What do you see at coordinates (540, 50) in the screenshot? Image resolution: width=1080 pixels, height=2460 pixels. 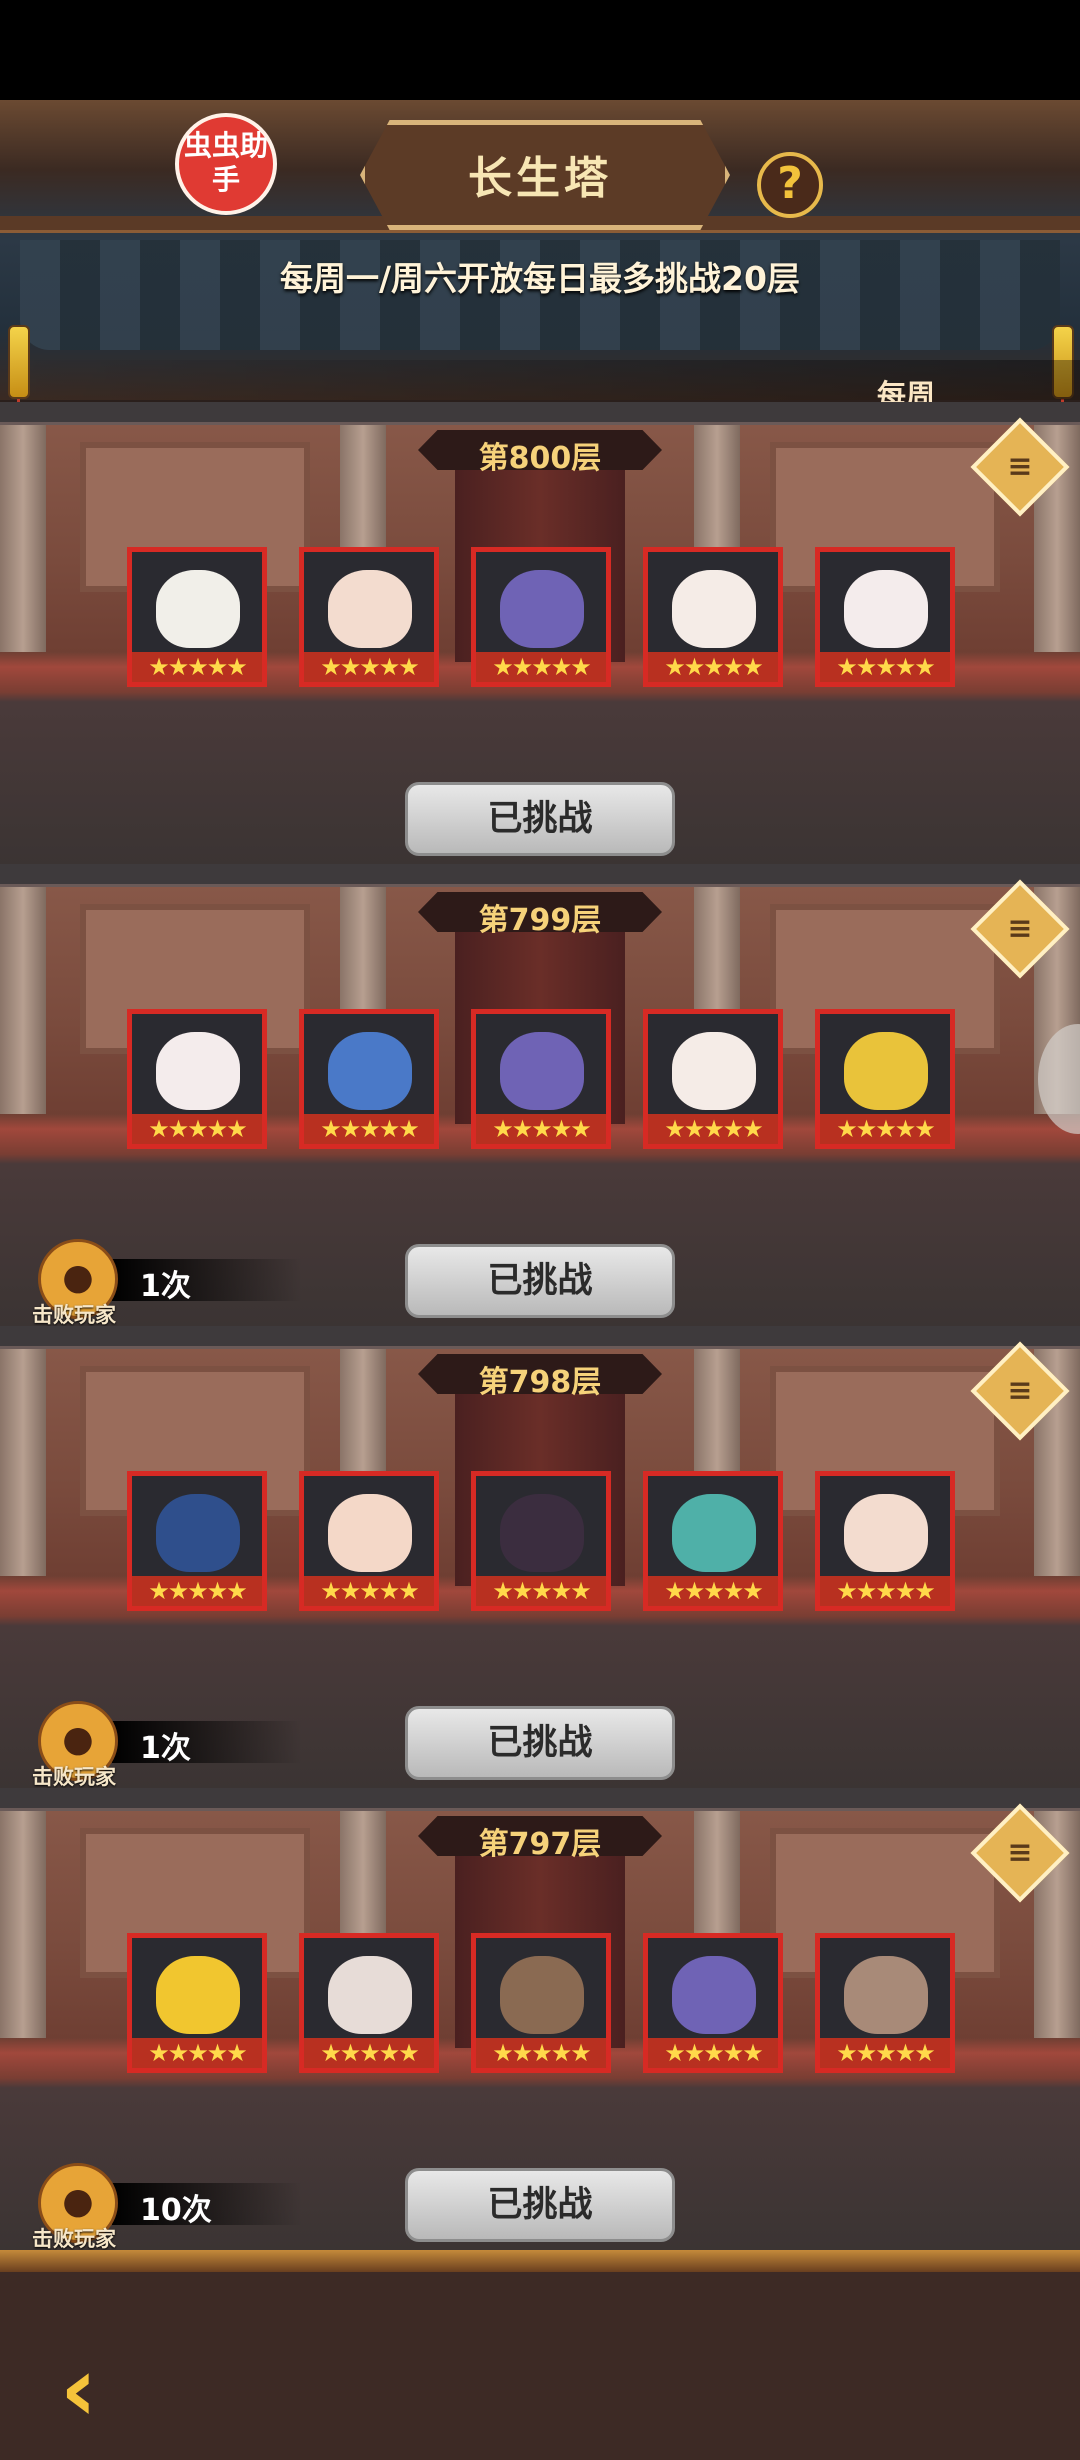 I see `status-bar` at bounding box center [540, 50].